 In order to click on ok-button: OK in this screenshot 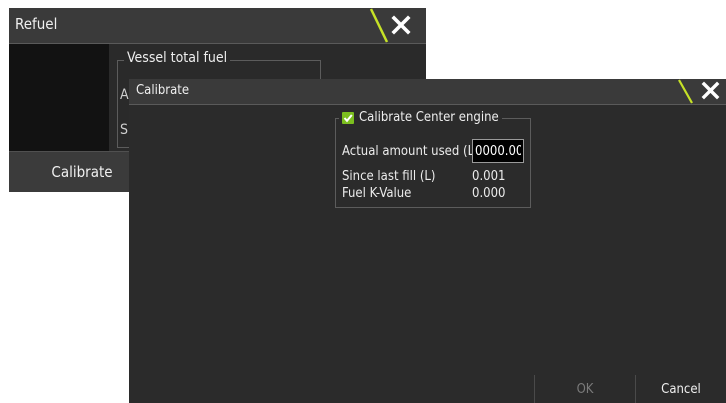, I will do `click(585, 389)`.